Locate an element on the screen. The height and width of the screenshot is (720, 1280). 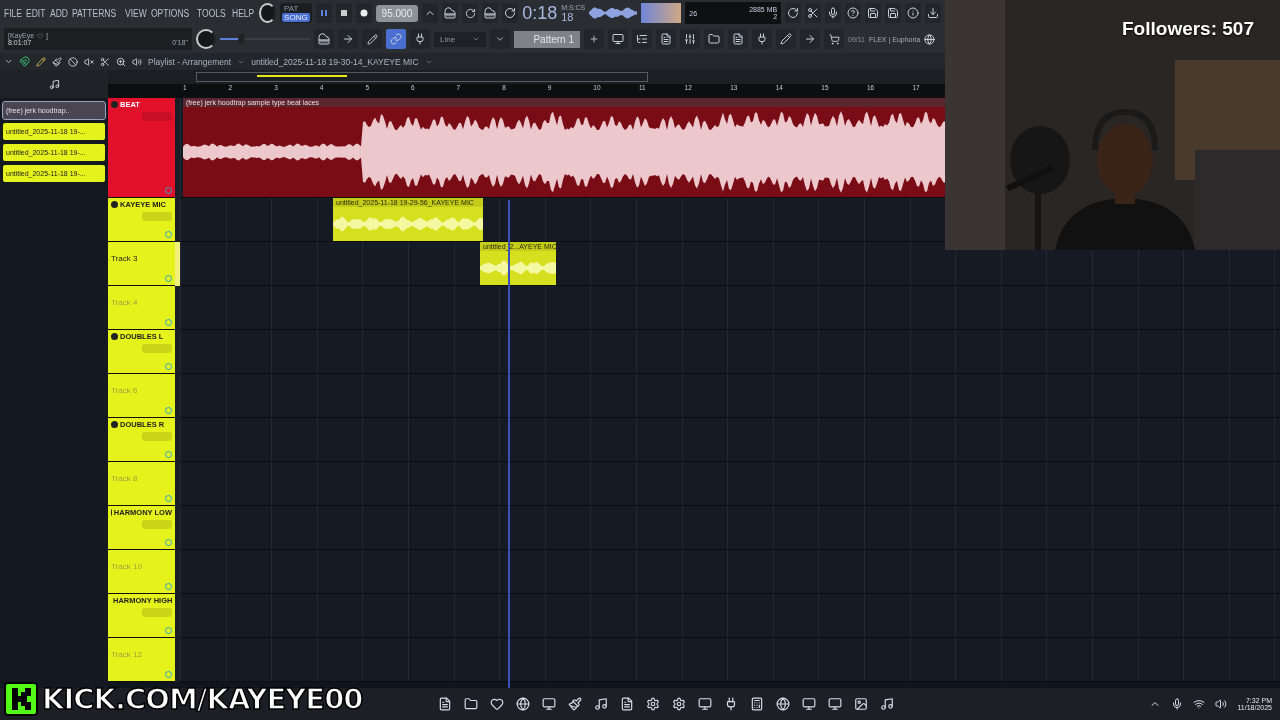
logo-icon is located at coordinates (21, 699).